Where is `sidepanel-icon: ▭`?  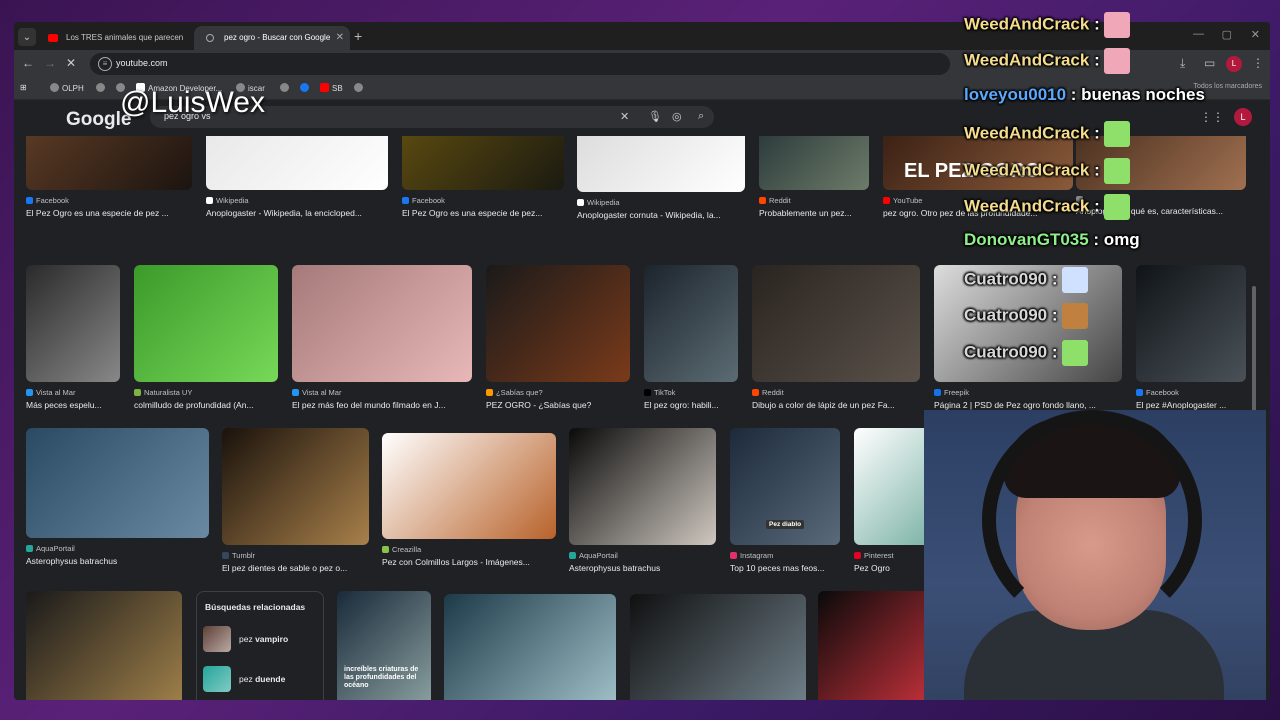
sidepanel-icon: ▭ is located at coordinates (1209, 63).